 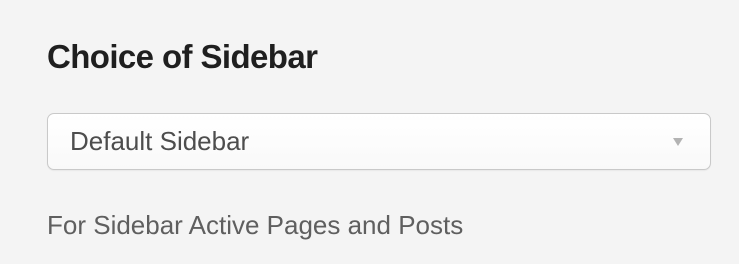 I want to click on sidebar-description: For Sidebar Active Pages and Posts, so click(x=255, y=225).